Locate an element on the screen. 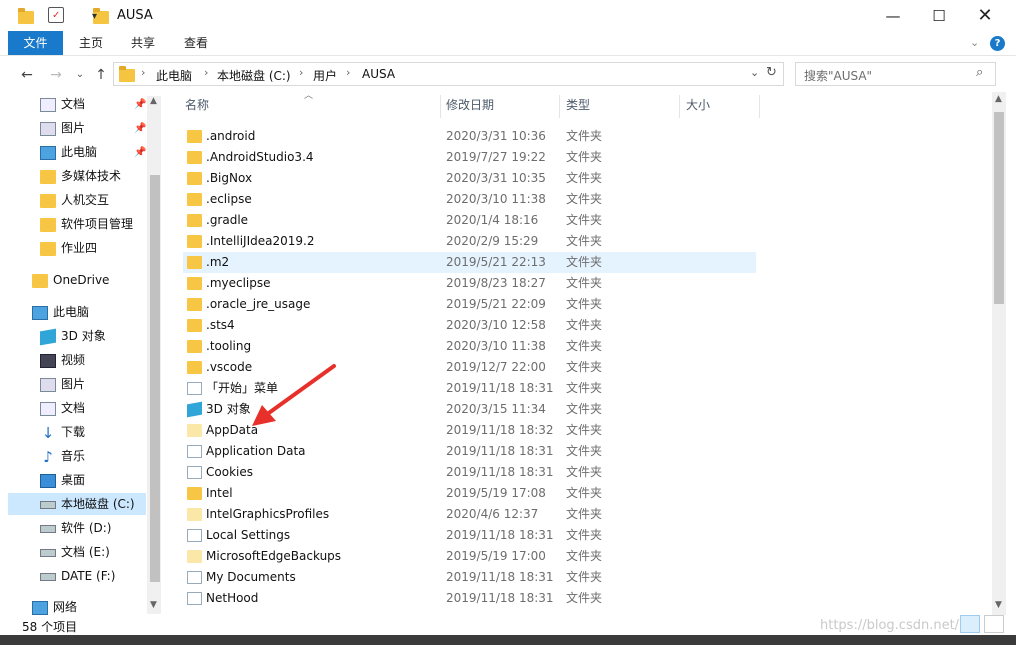  nav-item-videos: 视频 is located at coordinates (62, 360).